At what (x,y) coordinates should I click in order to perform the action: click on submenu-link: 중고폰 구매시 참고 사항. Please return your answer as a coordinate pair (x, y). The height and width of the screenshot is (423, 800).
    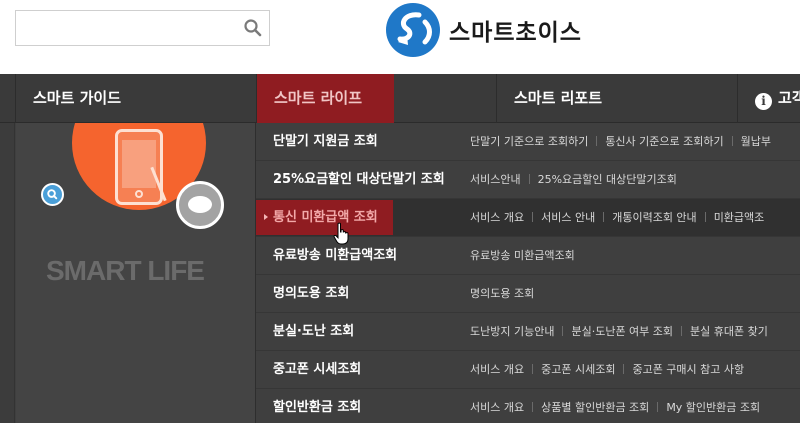
    Looking at the image, I should click on (688, 369).